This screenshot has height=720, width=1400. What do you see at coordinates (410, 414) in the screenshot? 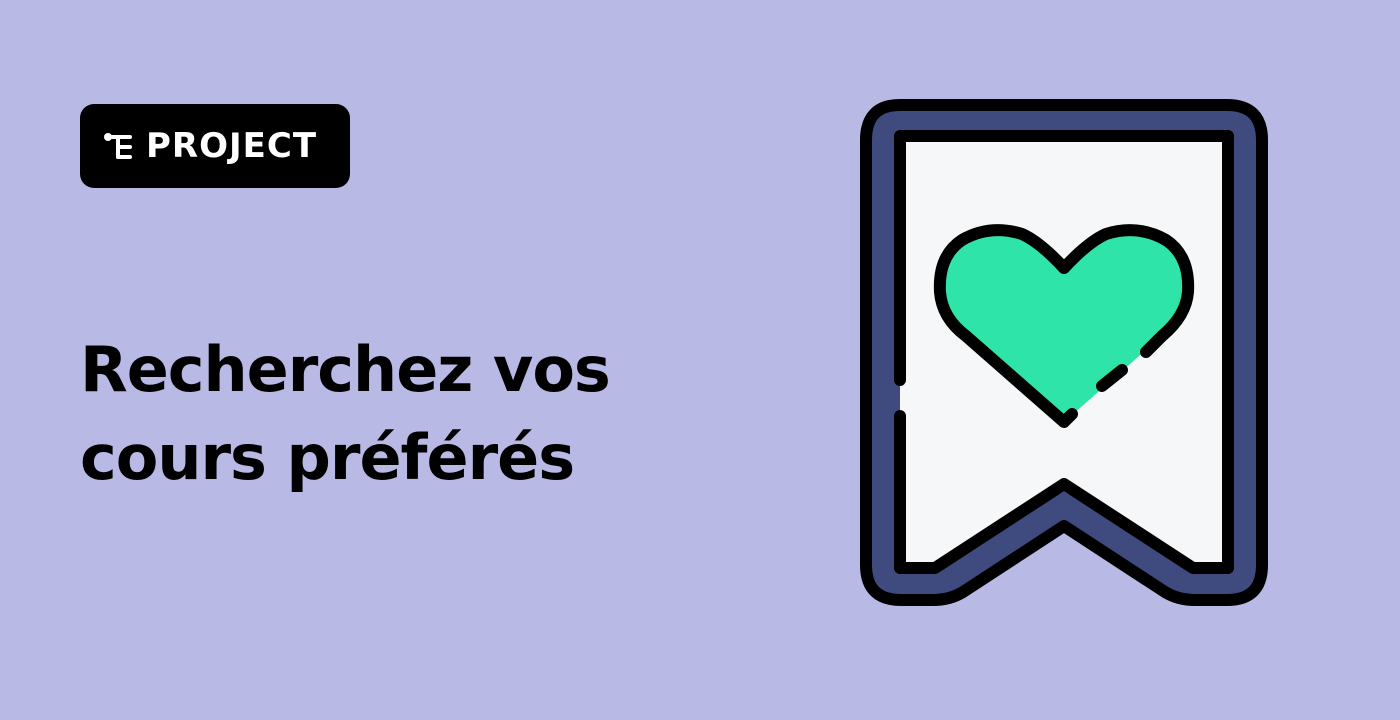
I see `page-headline: Recherchez vos cours préférés` at bounding box center [410, 414].